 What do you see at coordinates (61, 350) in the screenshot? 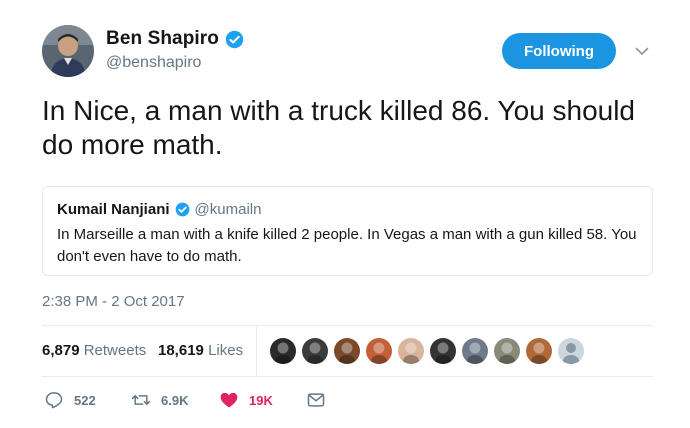
I see `retweets-count: 6,879` at bounding box center [61, 350].